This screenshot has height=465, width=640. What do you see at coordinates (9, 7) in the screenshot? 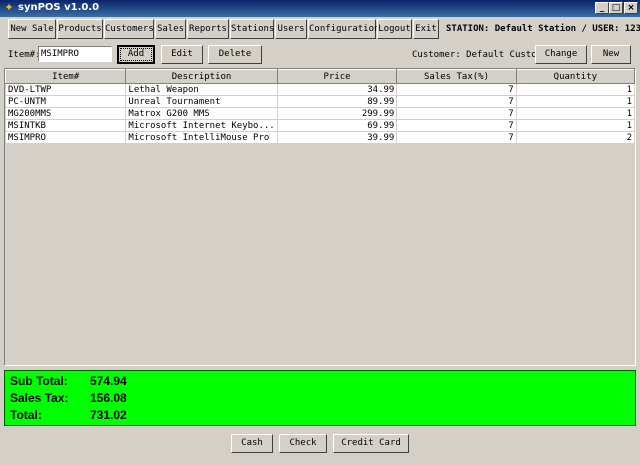
I see `app-icon: ✦` at bounding box center [9, 7].